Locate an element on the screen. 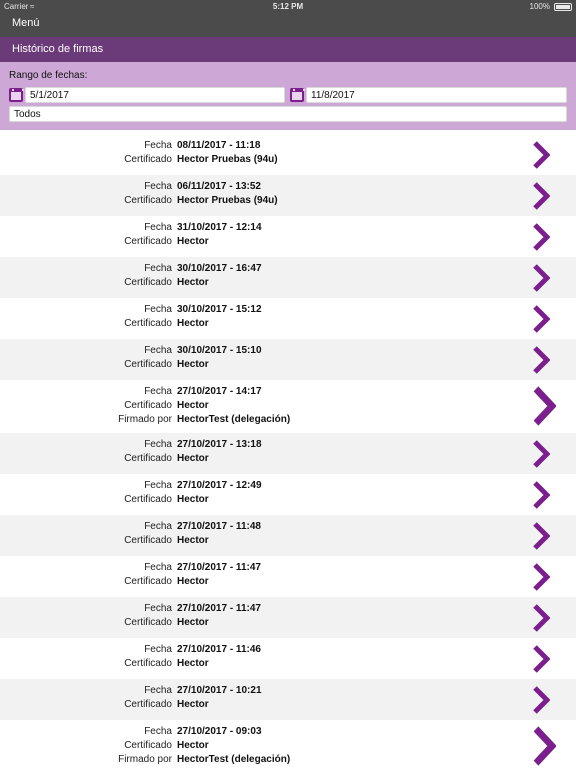  date-line: Fecha 27/10/2017 - 11:47 is located at coordinates (288, 610).